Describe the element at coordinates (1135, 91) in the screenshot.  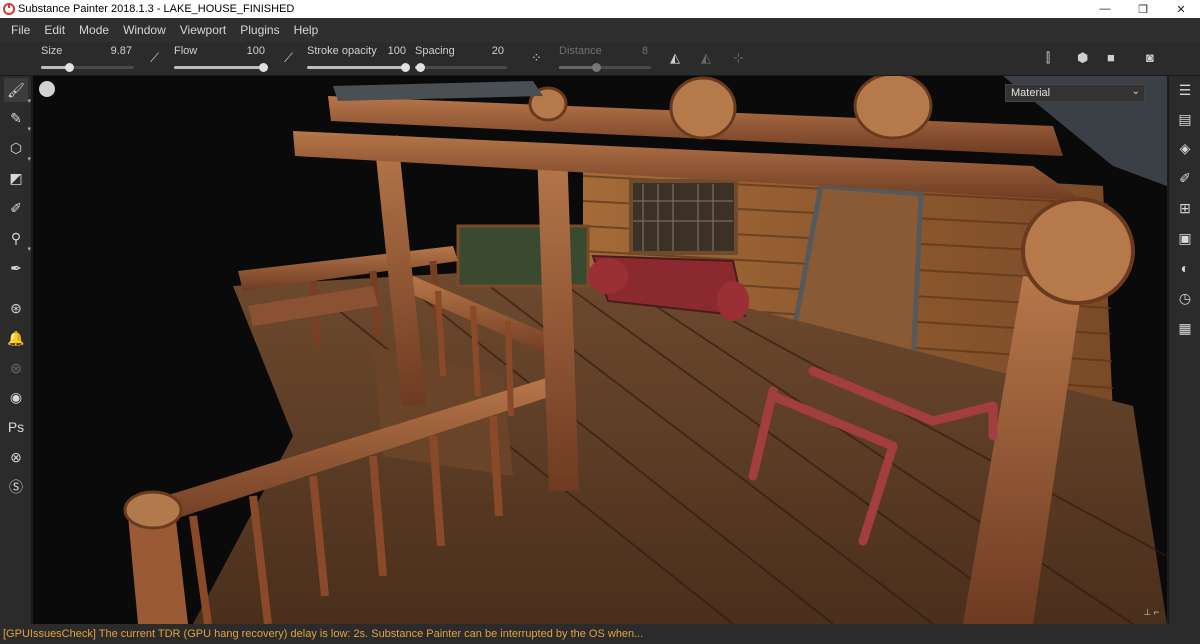
I see `chevron-down-icon: ⌄` at that location.